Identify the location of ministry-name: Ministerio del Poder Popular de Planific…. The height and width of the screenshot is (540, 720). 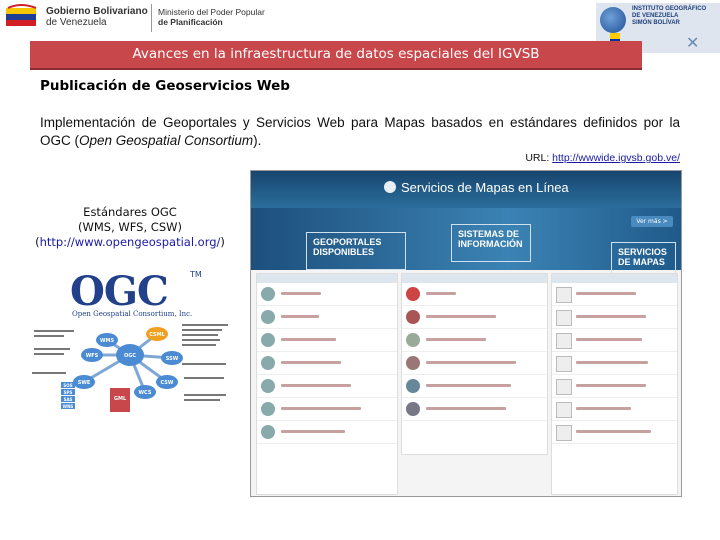
(211, 17).